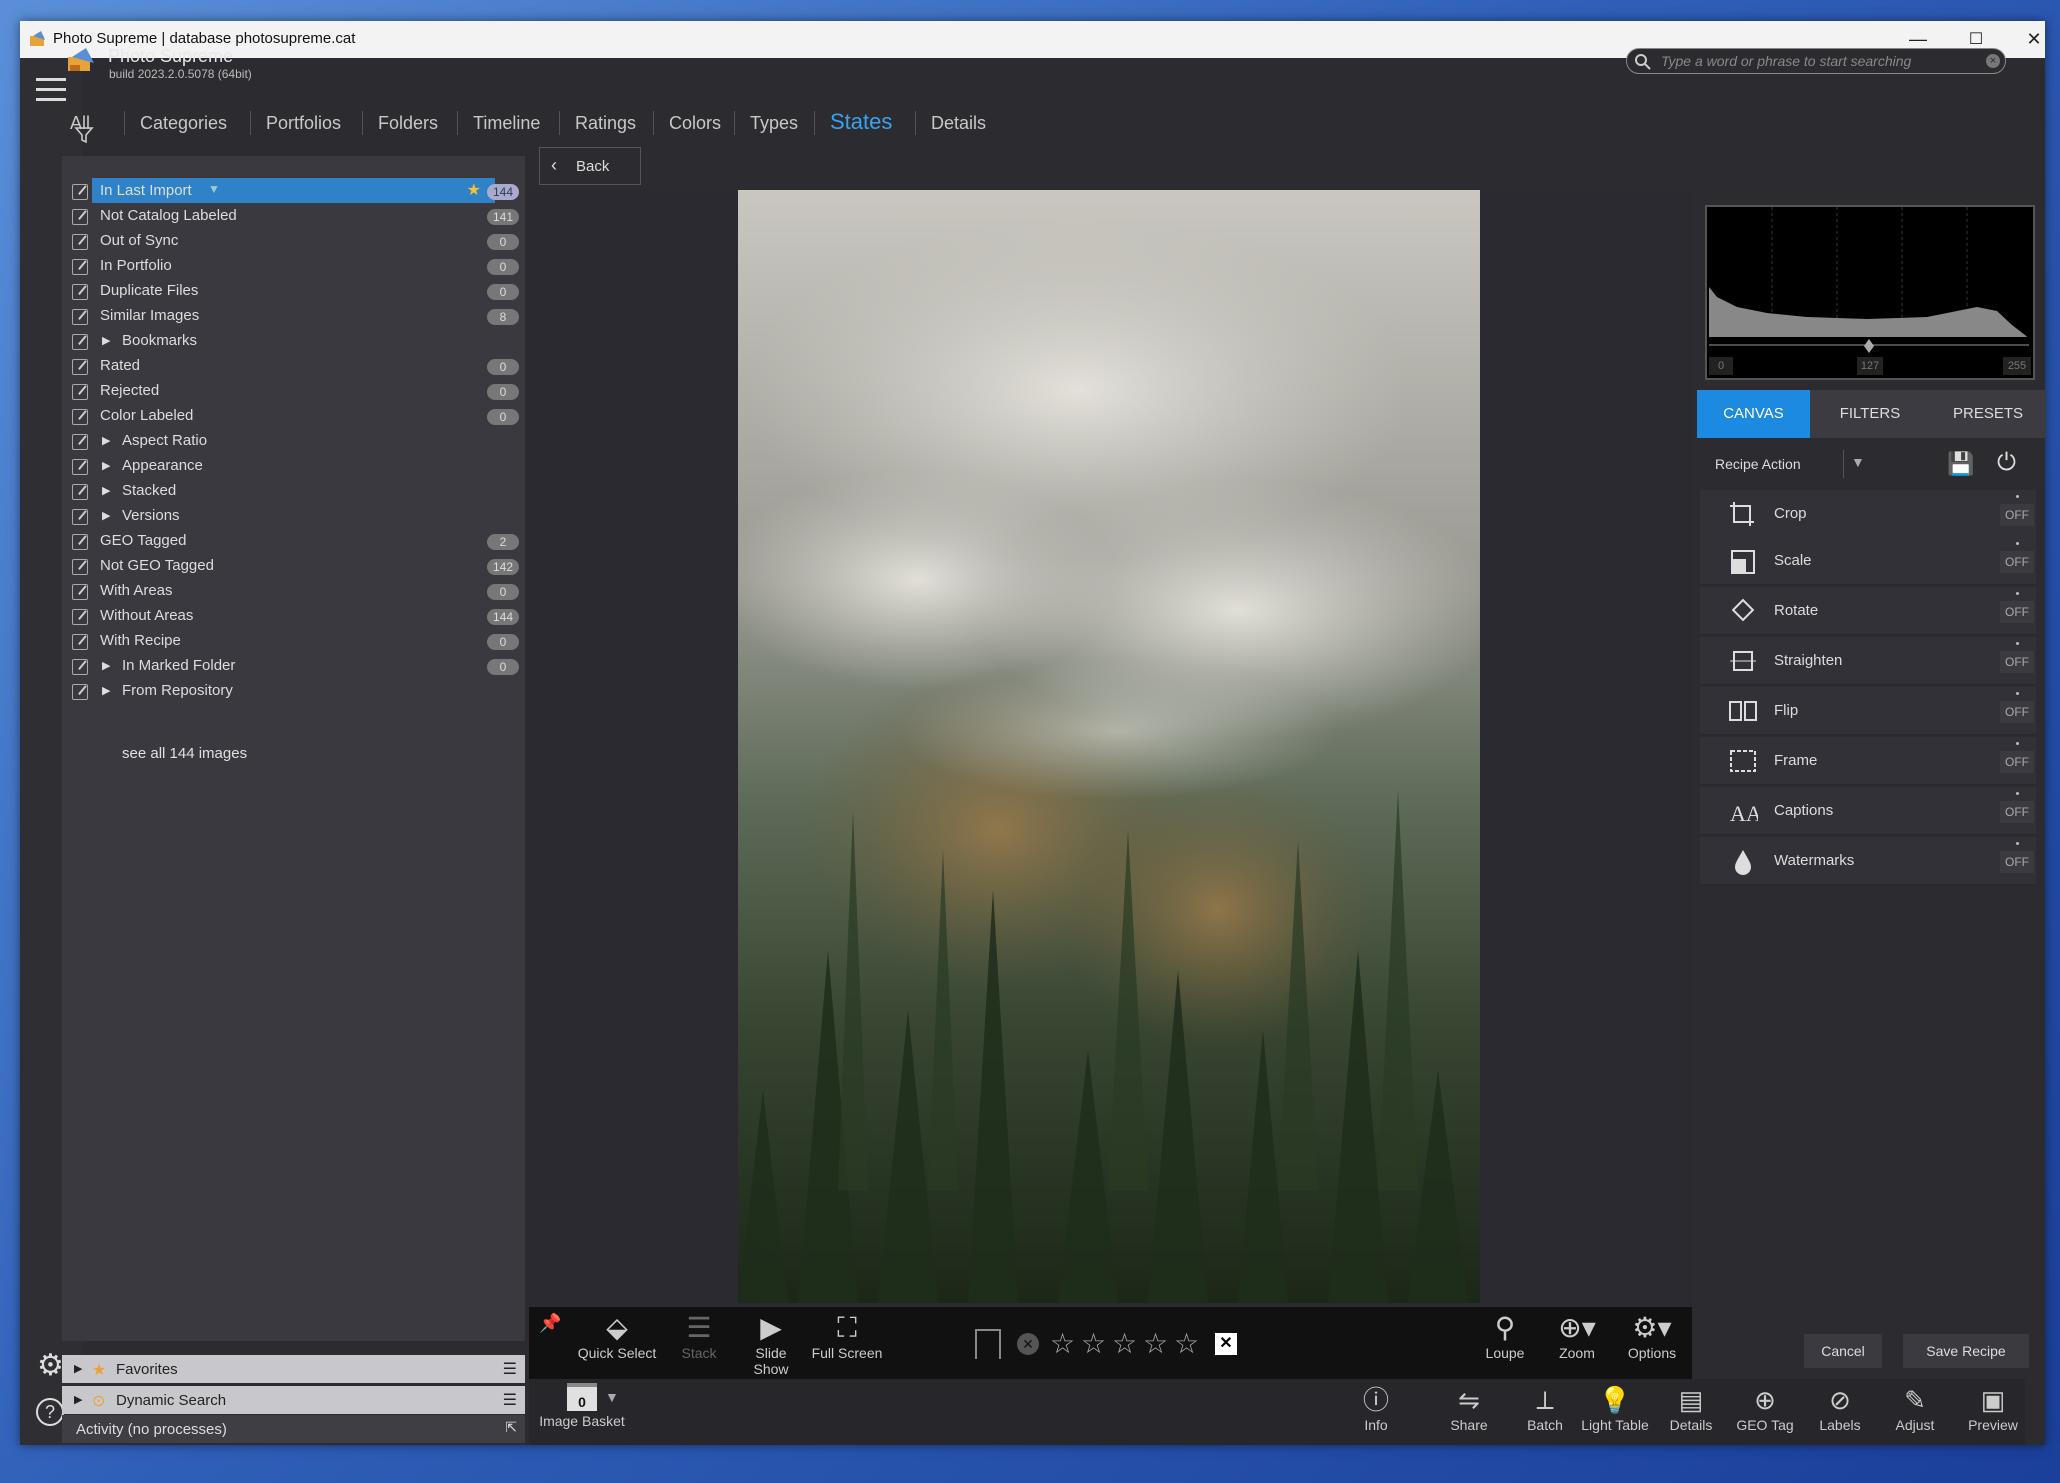  What do you see at coordinates (1226, 1344) in the screenshot?
I see `clear-rating-icon: ✕` at bounding box center [1226, 1344].